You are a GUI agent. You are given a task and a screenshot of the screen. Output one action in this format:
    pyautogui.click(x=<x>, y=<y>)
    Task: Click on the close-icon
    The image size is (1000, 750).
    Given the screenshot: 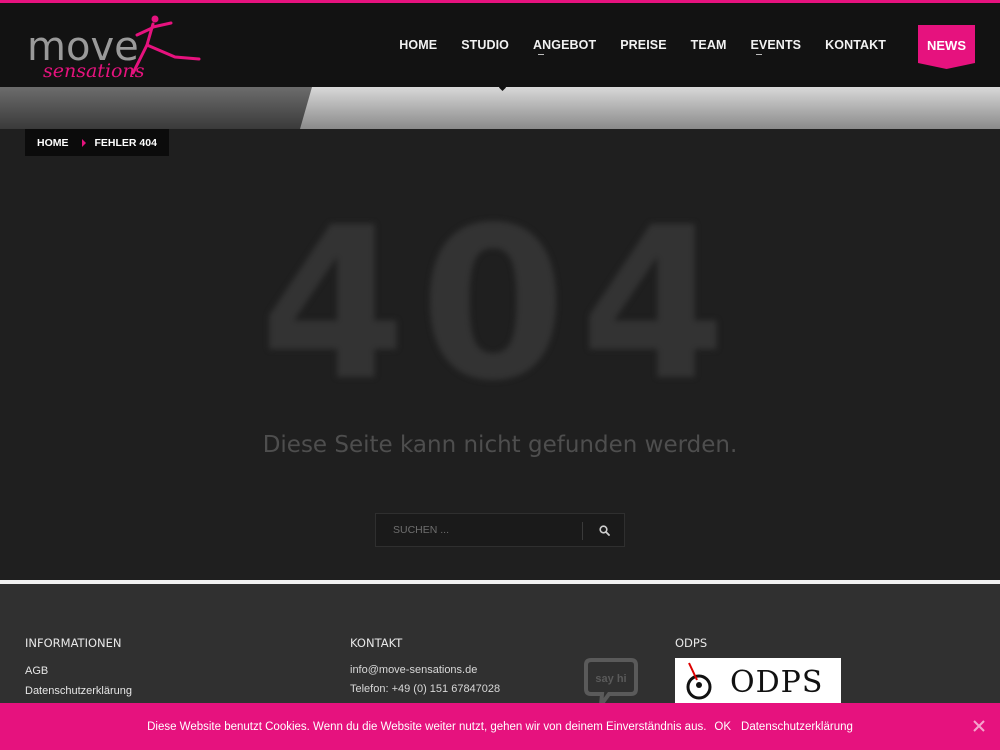 What is the action you would take?
    pyautogui.click(x=979, y=726)
    